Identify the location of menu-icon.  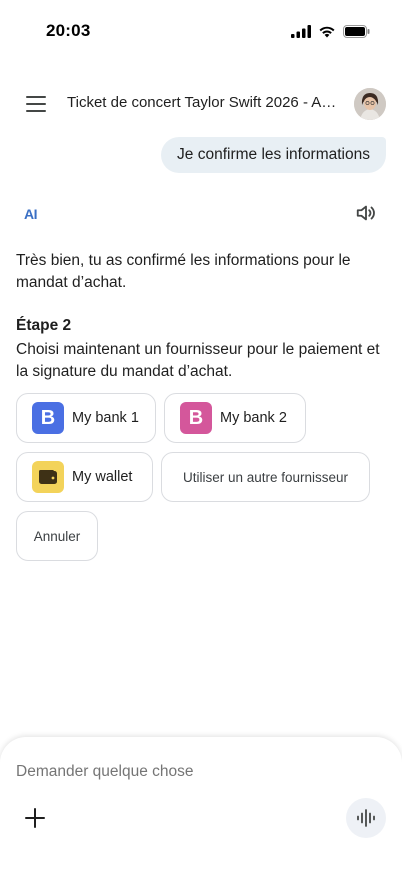
(36, 104).